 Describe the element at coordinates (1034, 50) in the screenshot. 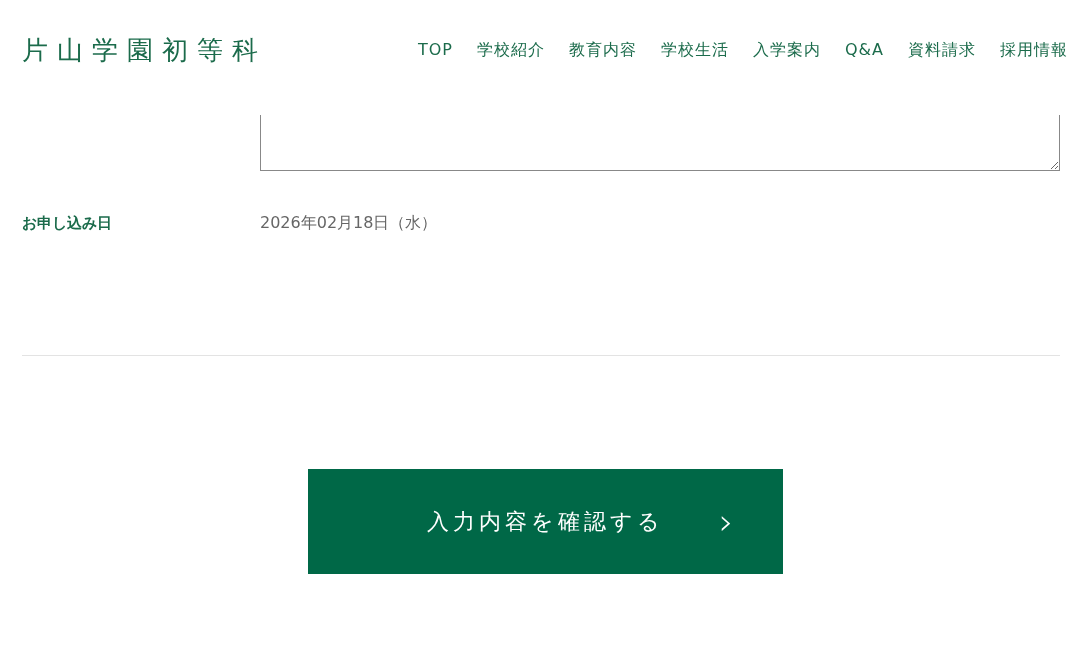

I see `nav-link: 採用情報` at that location.